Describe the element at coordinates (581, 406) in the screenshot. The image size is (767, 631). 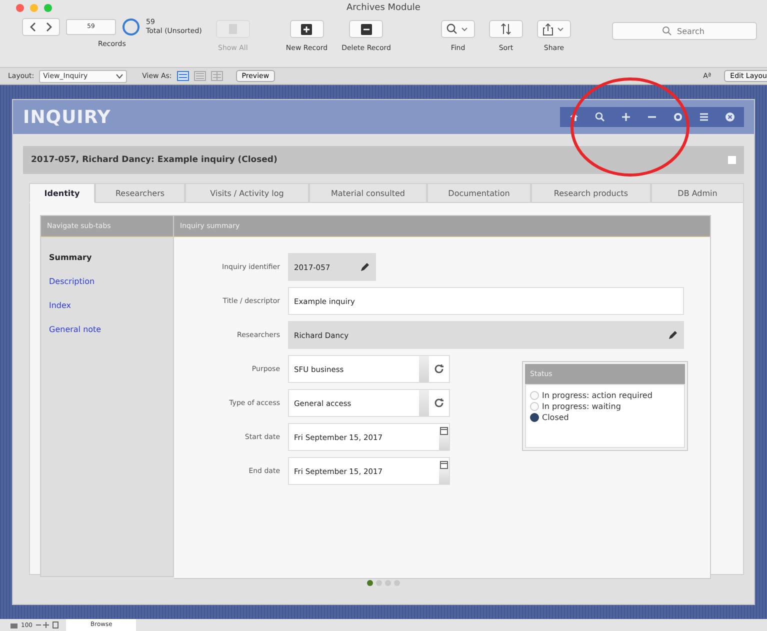
I see `radio-label: In progress: waiting` at that location.